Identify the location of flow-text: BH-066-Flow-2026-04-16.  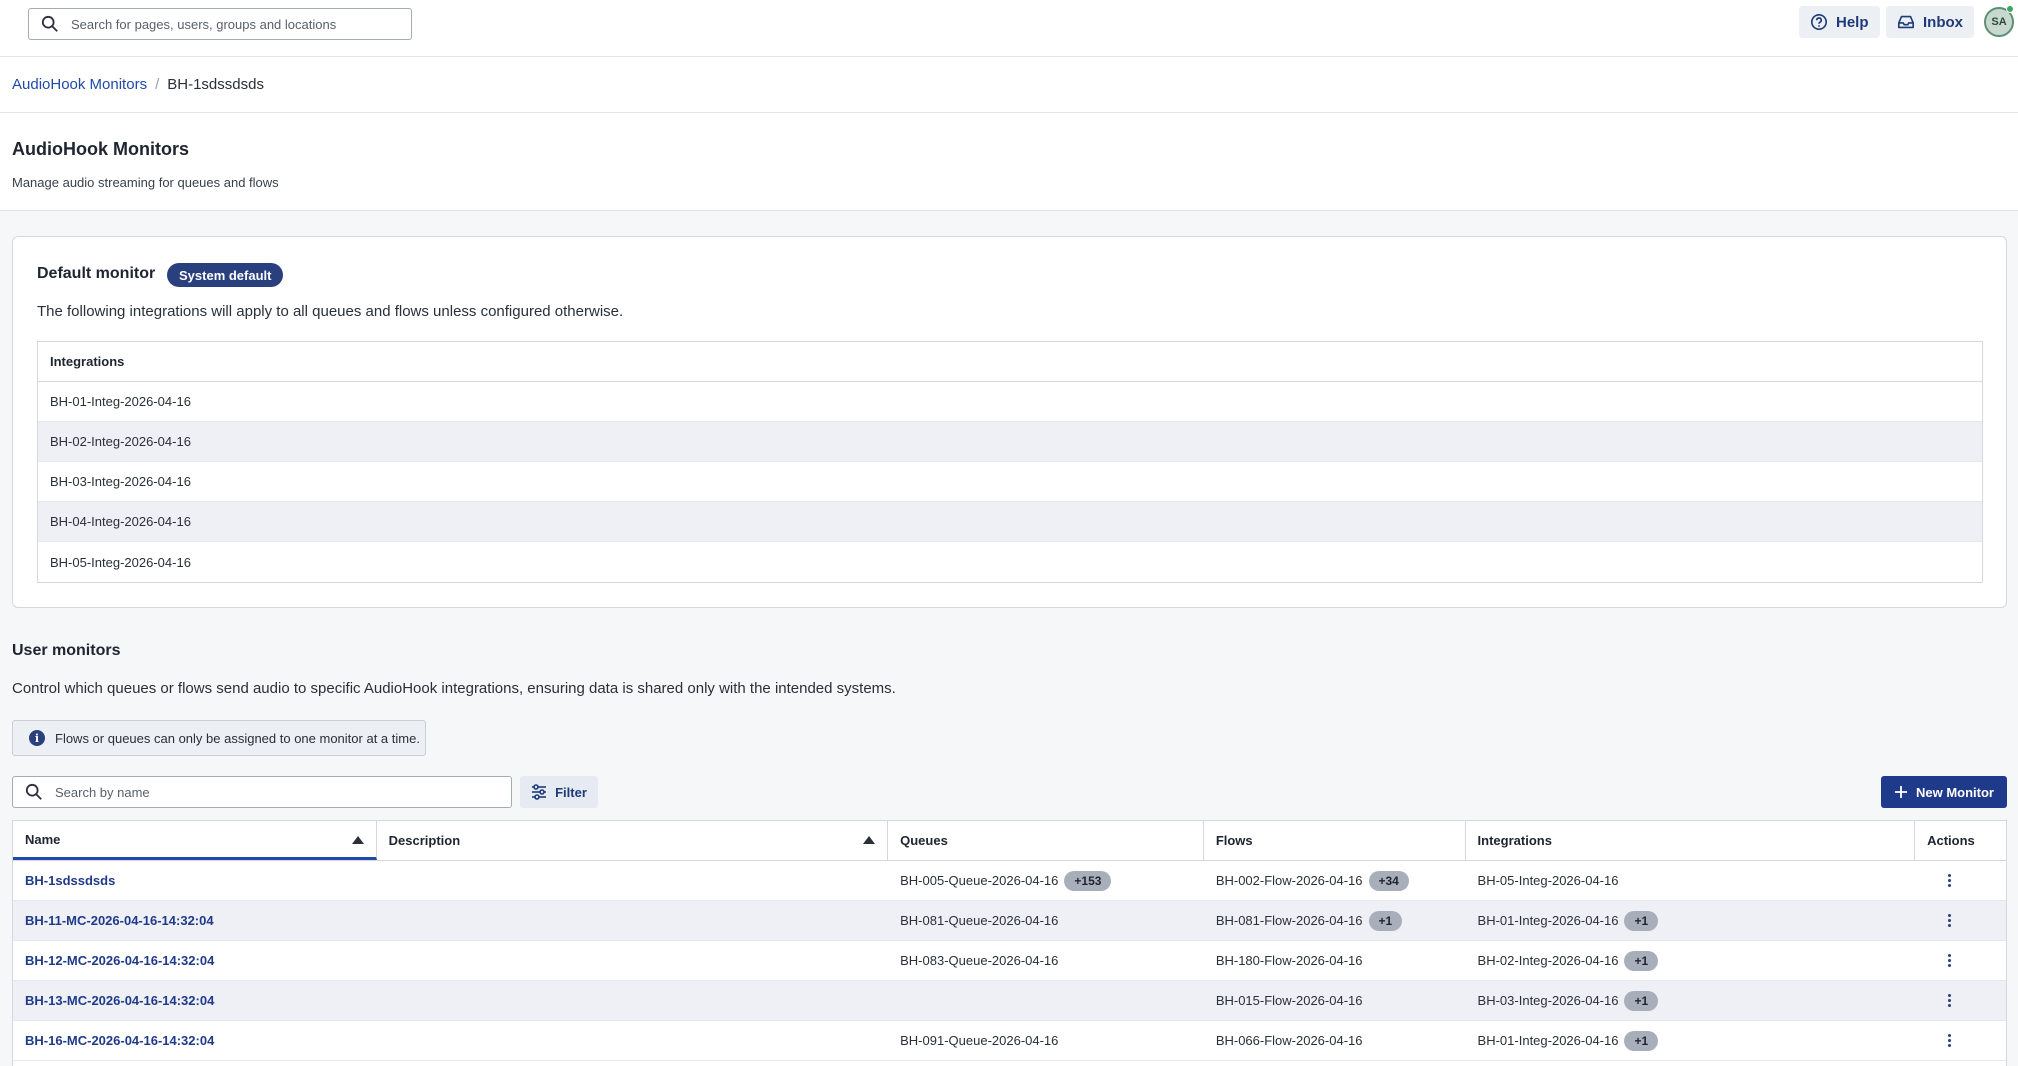
(1289, 1040).